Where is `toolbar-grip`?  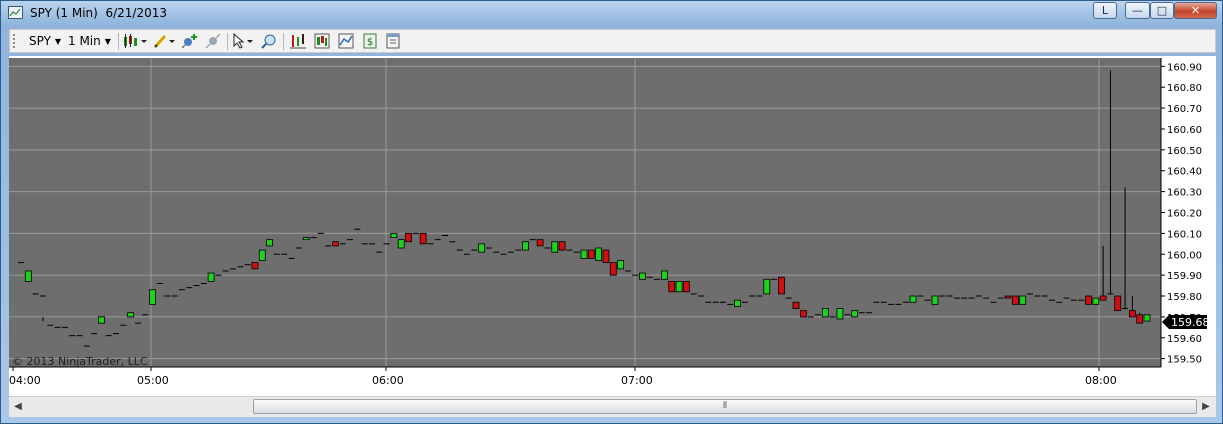 toolbar-grip is located at coordinates (14, 41).